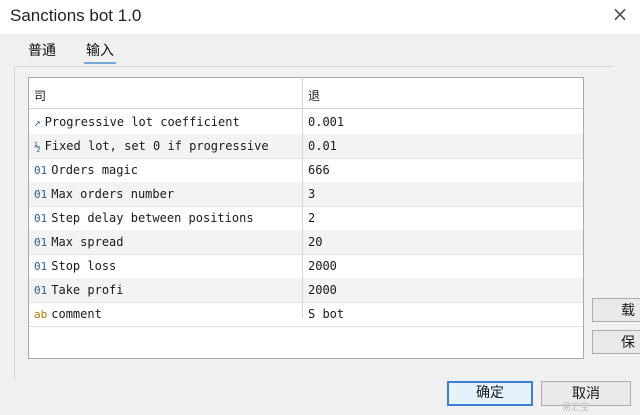 This screenshot has width=640, height=415. What do you see at coordinates (443, 314) in the screenshot?
I see `parameter-value: S bot` at bounding box center [443, 314].